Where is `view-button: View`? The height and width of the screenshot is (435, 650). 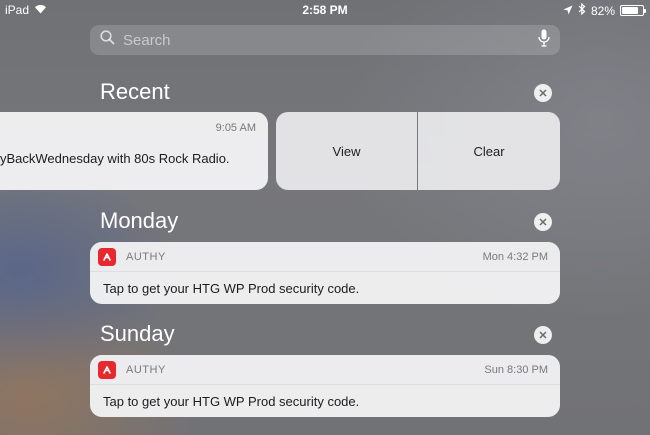
view-button: View is located at coordinates (346, 151).